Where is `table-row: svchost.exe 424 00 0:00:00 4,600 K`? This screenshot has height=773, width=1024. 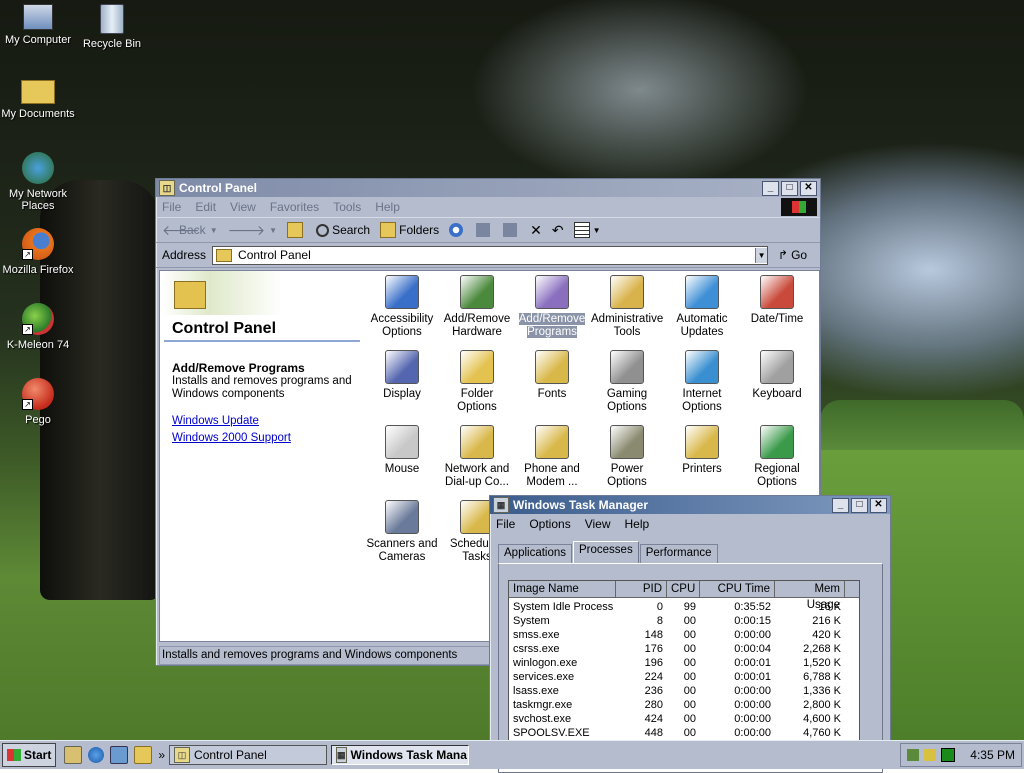
table-row: svchost.exe 424 00 0:00:00 4,600 K is located at coordinates (684, 719).